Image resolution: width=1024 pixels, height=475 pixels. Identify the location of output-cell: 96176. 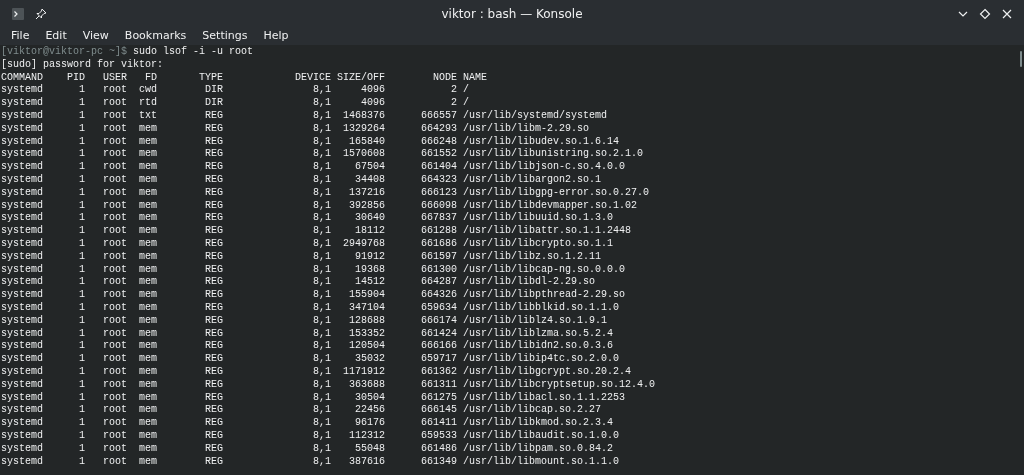
(370, 423).